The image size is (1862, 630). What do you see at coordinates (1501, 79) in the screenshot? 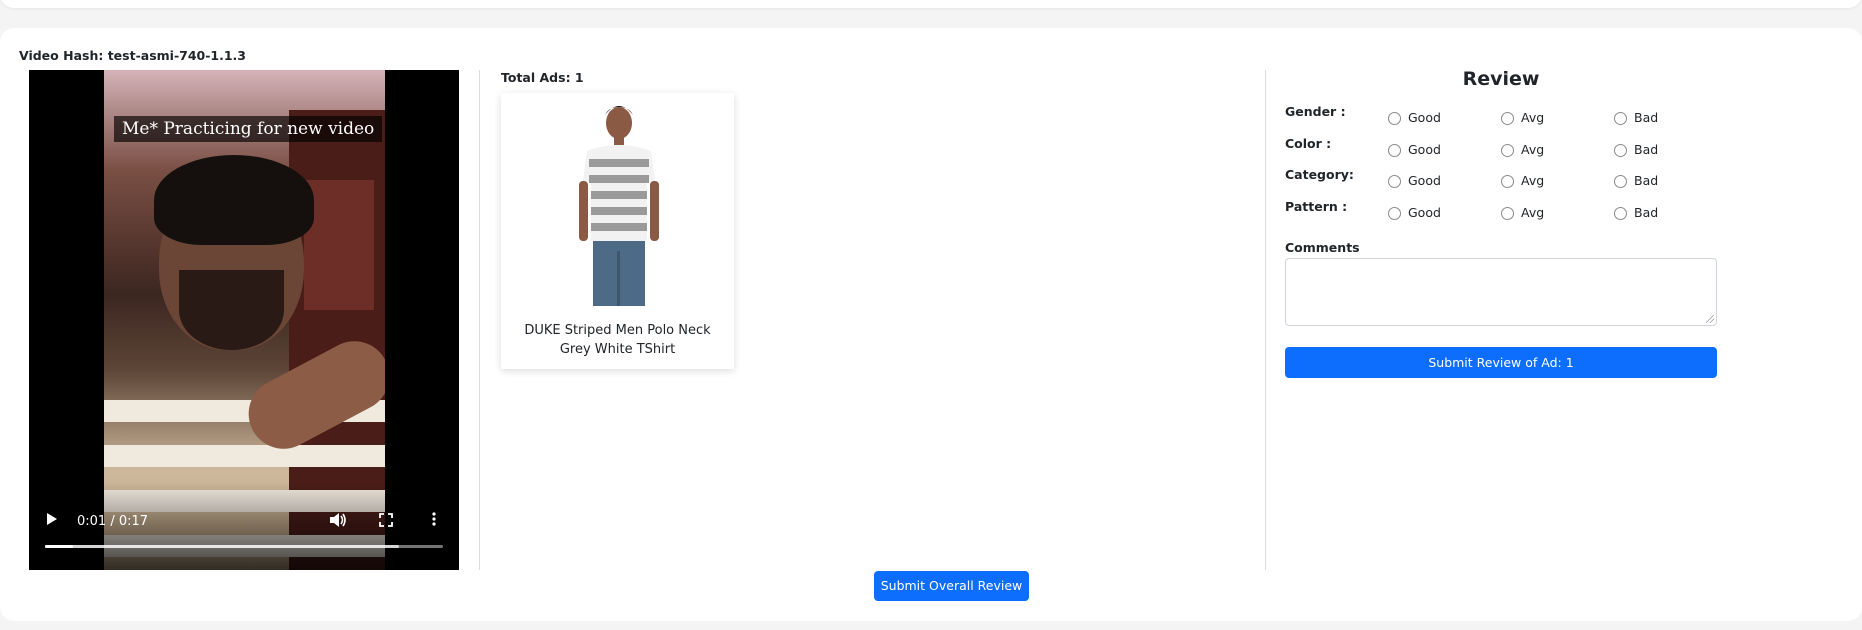
I see `review-title: Review` at bounding box center [1501, 79].